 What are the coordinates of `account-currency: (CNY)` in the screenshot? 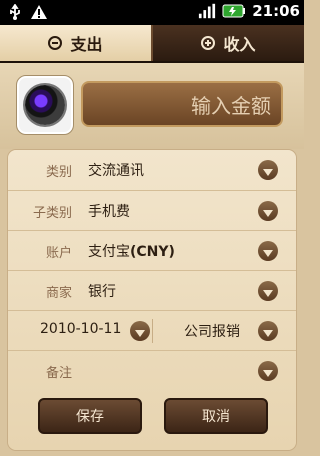 It's located at (152, 252).